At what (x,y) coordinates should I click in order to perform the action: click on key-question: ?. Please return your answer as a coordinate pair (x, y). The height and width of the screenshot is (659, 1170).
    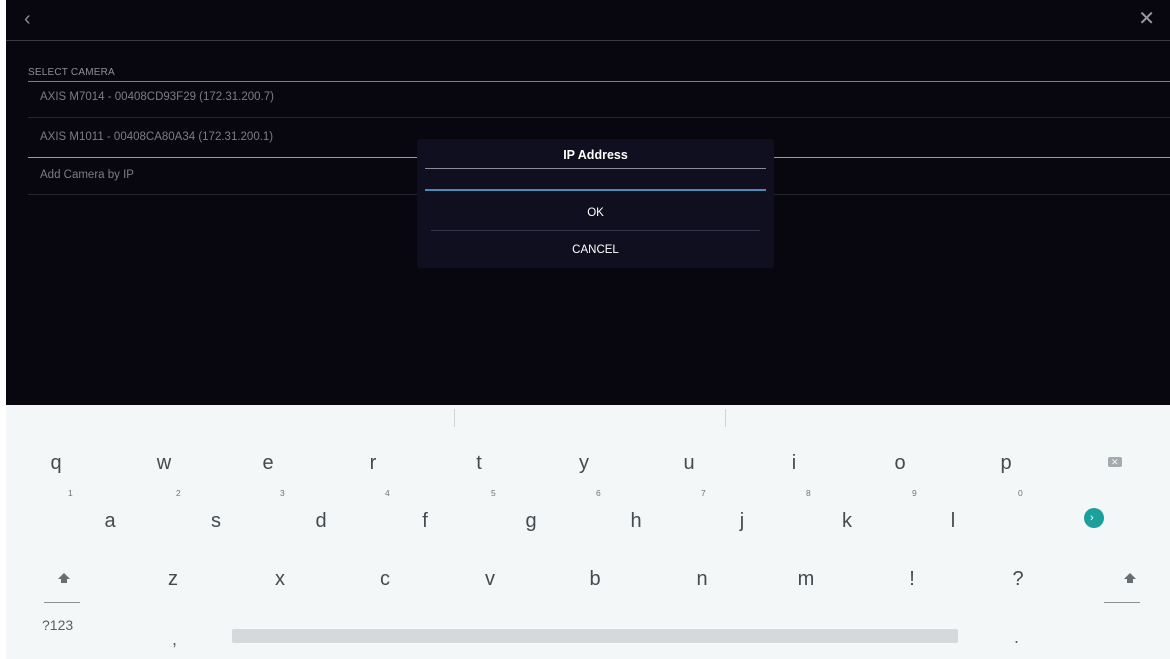
    Looking at the image, I should click on (1018, 579).